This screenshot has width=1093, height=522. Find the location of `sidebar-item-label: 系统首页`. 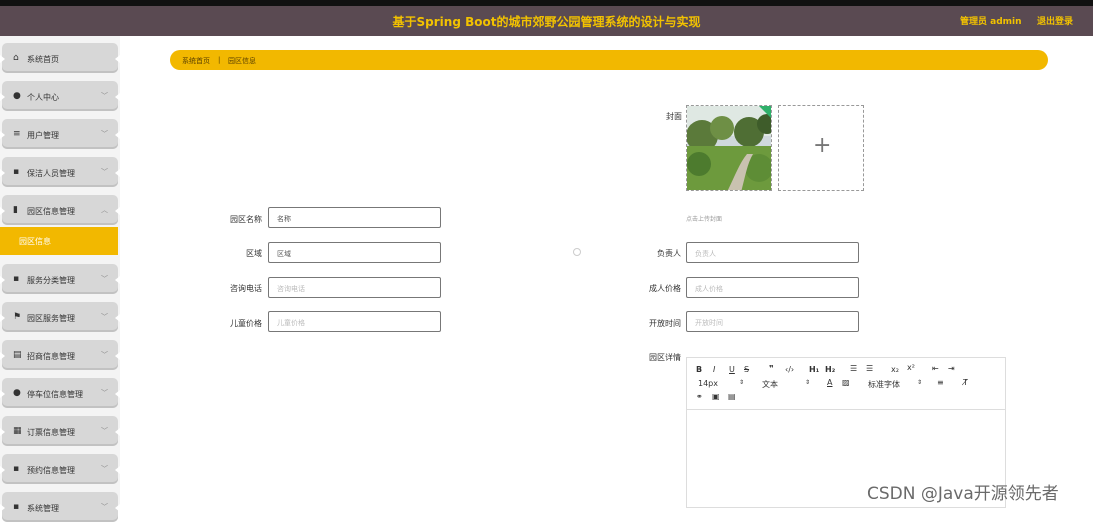

sidebar-item-label: 系统首页 is located at coordinates (43, 59).